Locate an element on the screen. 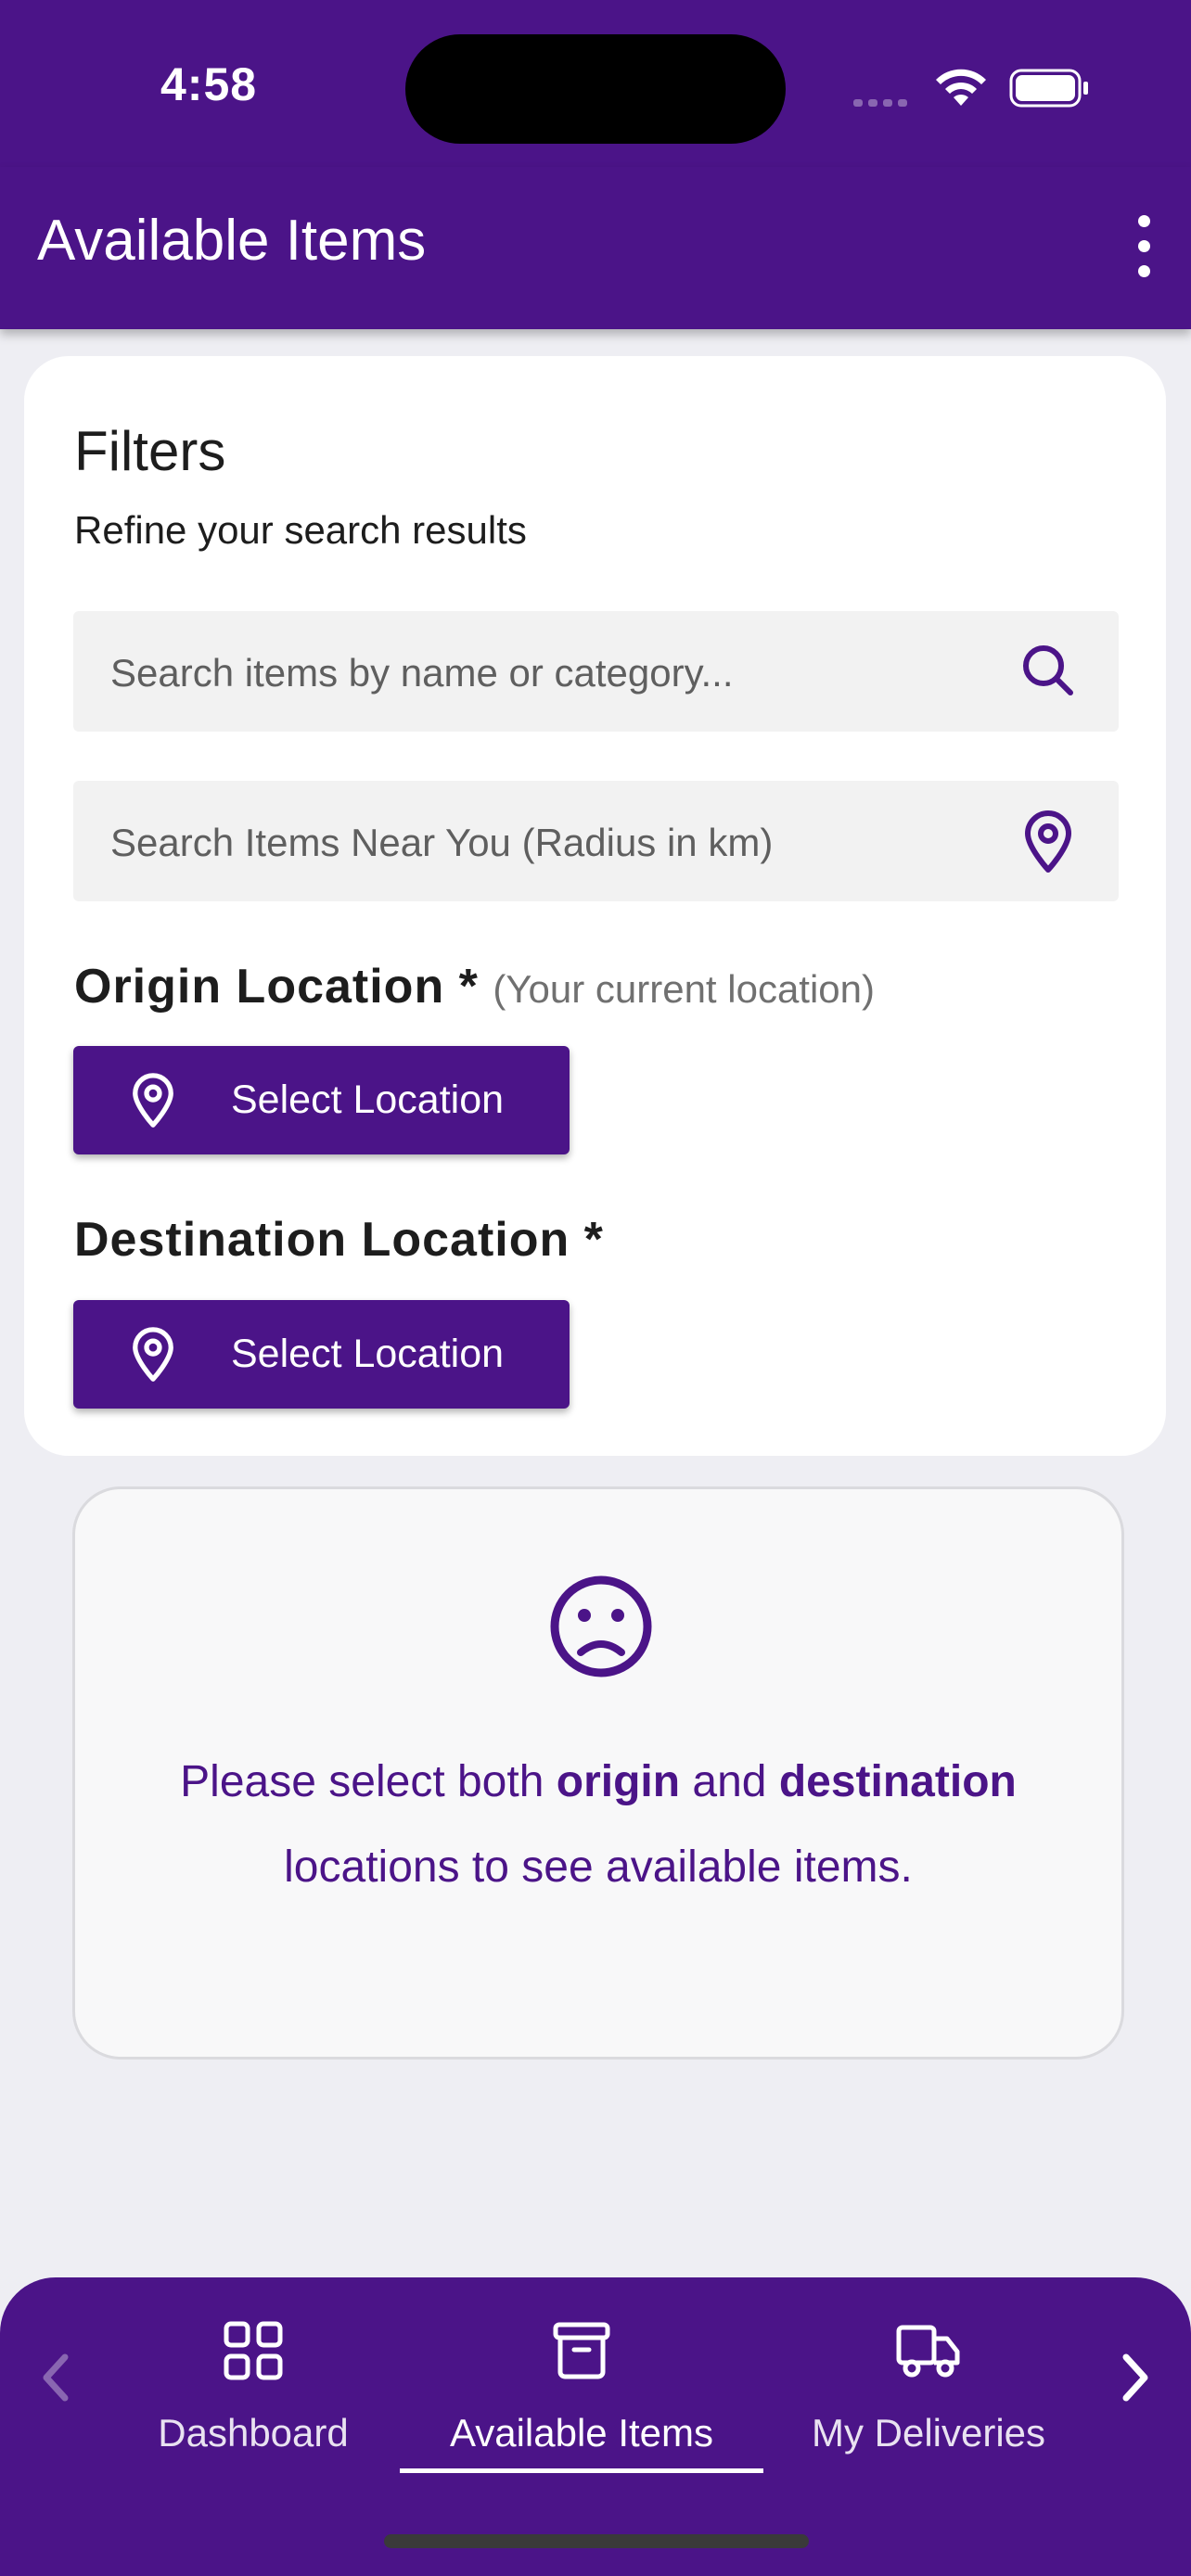  cellular-signal-icon is located at coordinates (883, 103).